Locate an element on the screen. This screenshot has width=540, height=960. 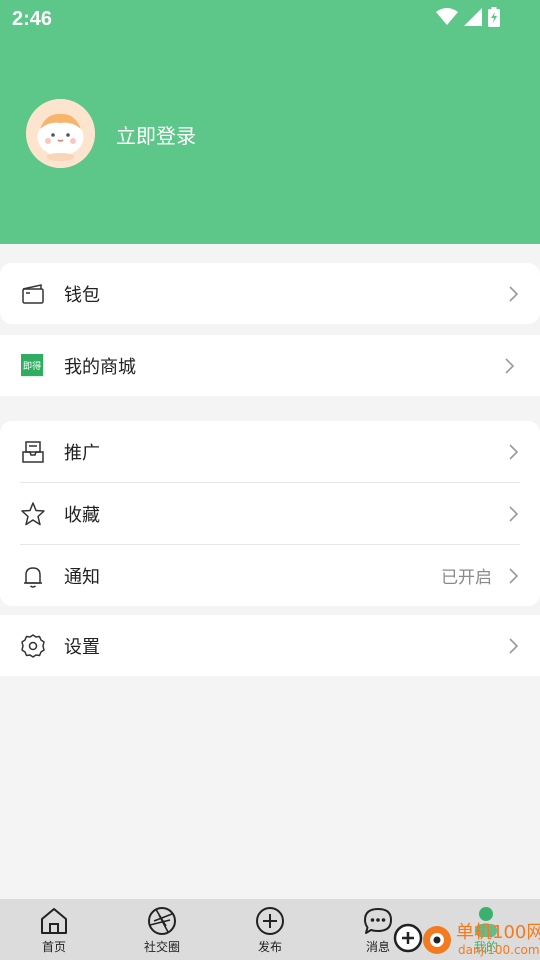
tab-home: 首页 is located at coordinates (54, 929).